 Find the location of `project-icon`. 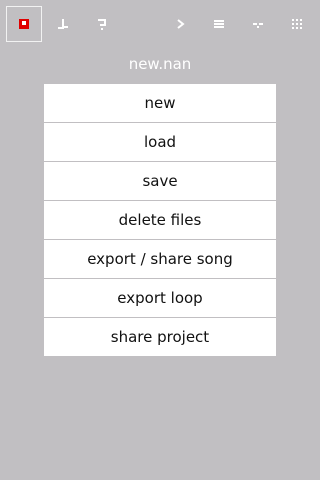

project-icon is located at coordinates (24, 24).